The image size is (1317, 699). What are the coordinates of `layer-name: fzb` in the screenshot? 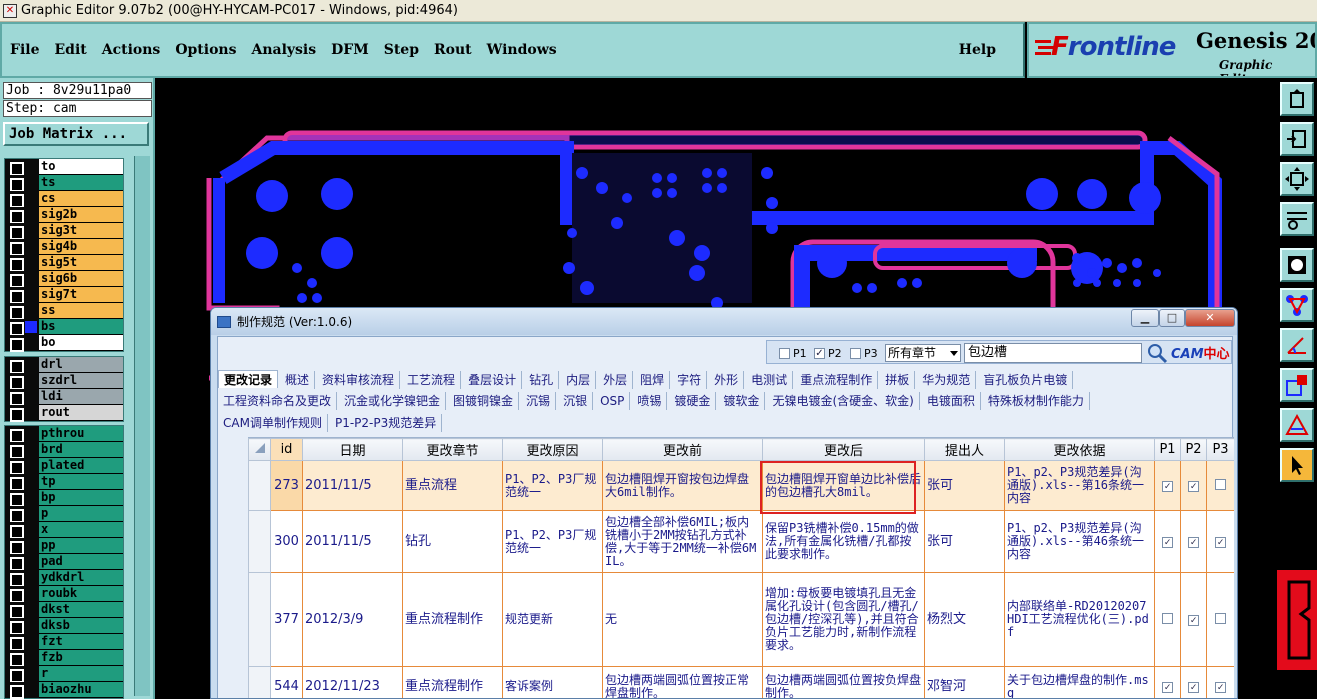 It's located at (81, 658).